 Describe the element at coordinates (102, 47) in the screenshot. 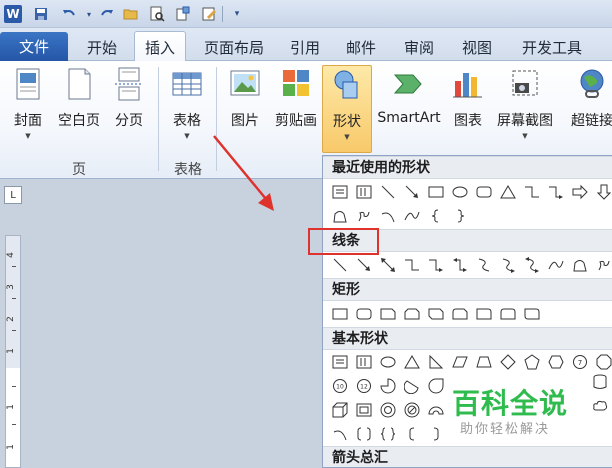

I see `tab-home: 开始` at that location.